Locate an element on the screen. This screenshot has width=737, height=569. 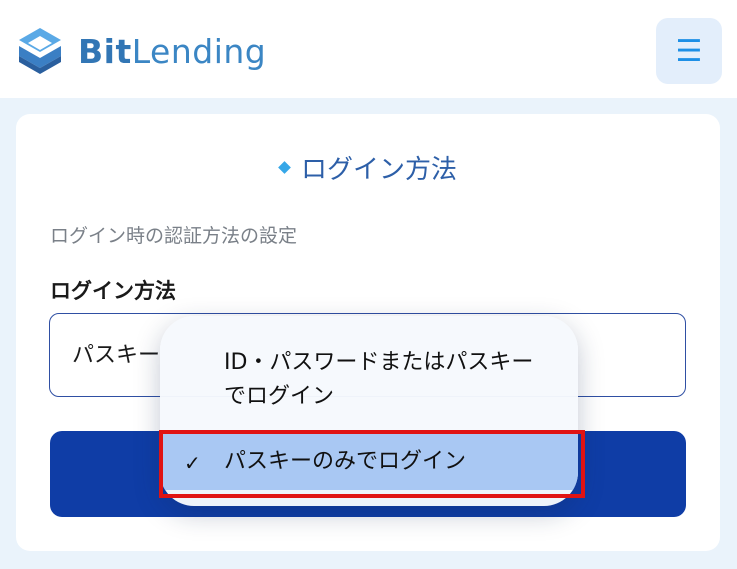
brand-name-bit: Bit is located at coordinates (105, 51).